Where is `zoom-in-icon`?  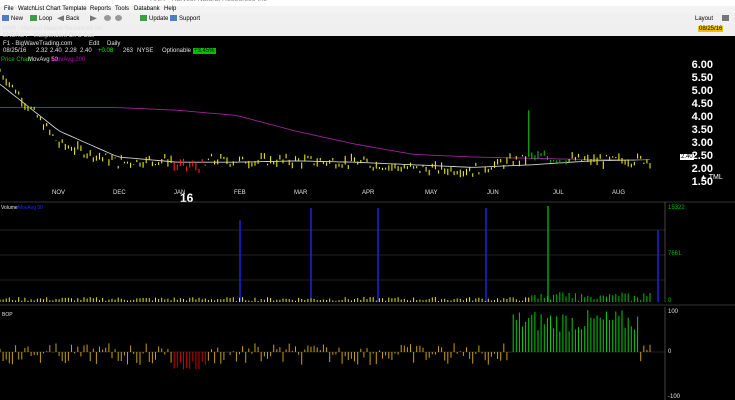 zoom-in-icon is located at coordinates (107, 18).